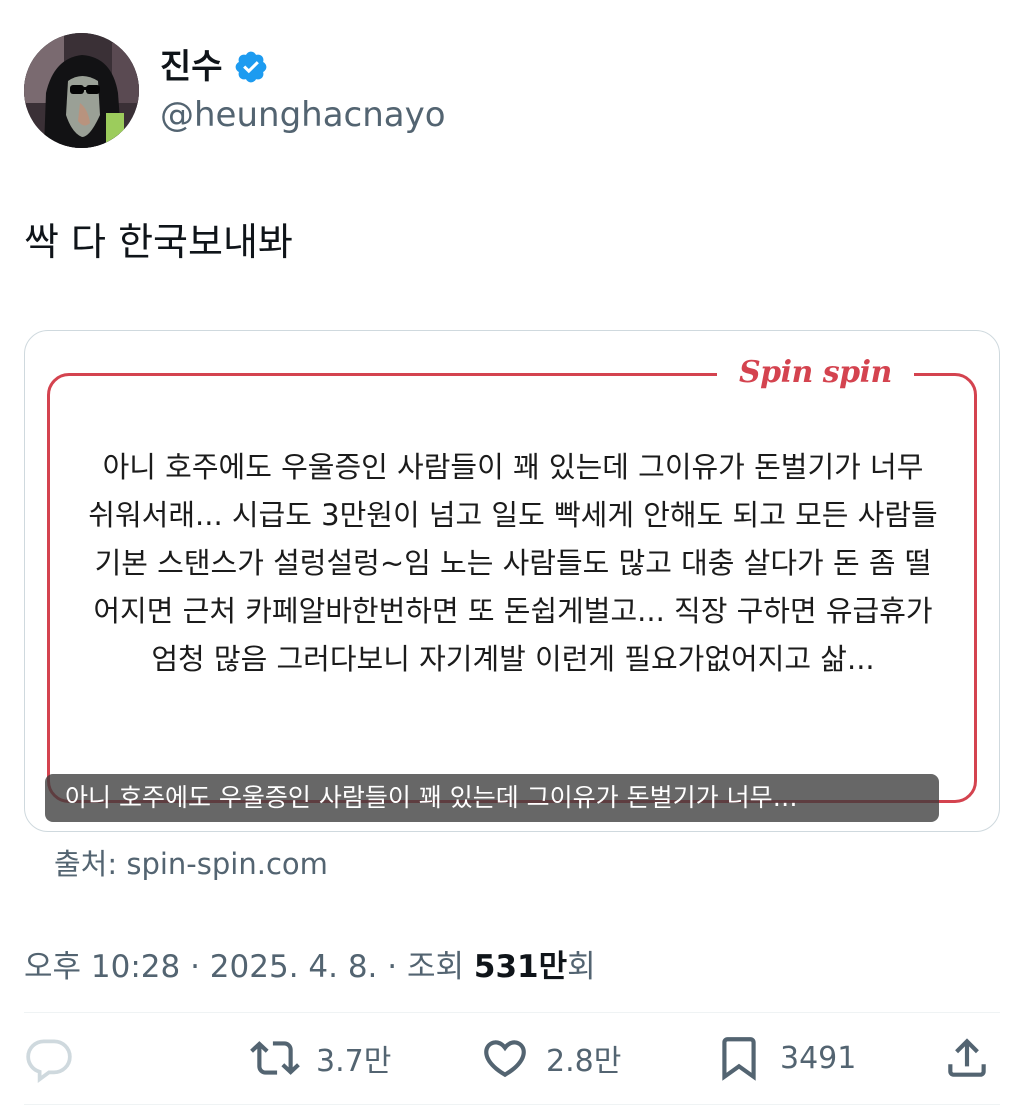 This screenshot has width=1024, height=1116. Describe the element at coordinates (739, 1059) in the screenshot. I see `bookmark-icon` at that location.